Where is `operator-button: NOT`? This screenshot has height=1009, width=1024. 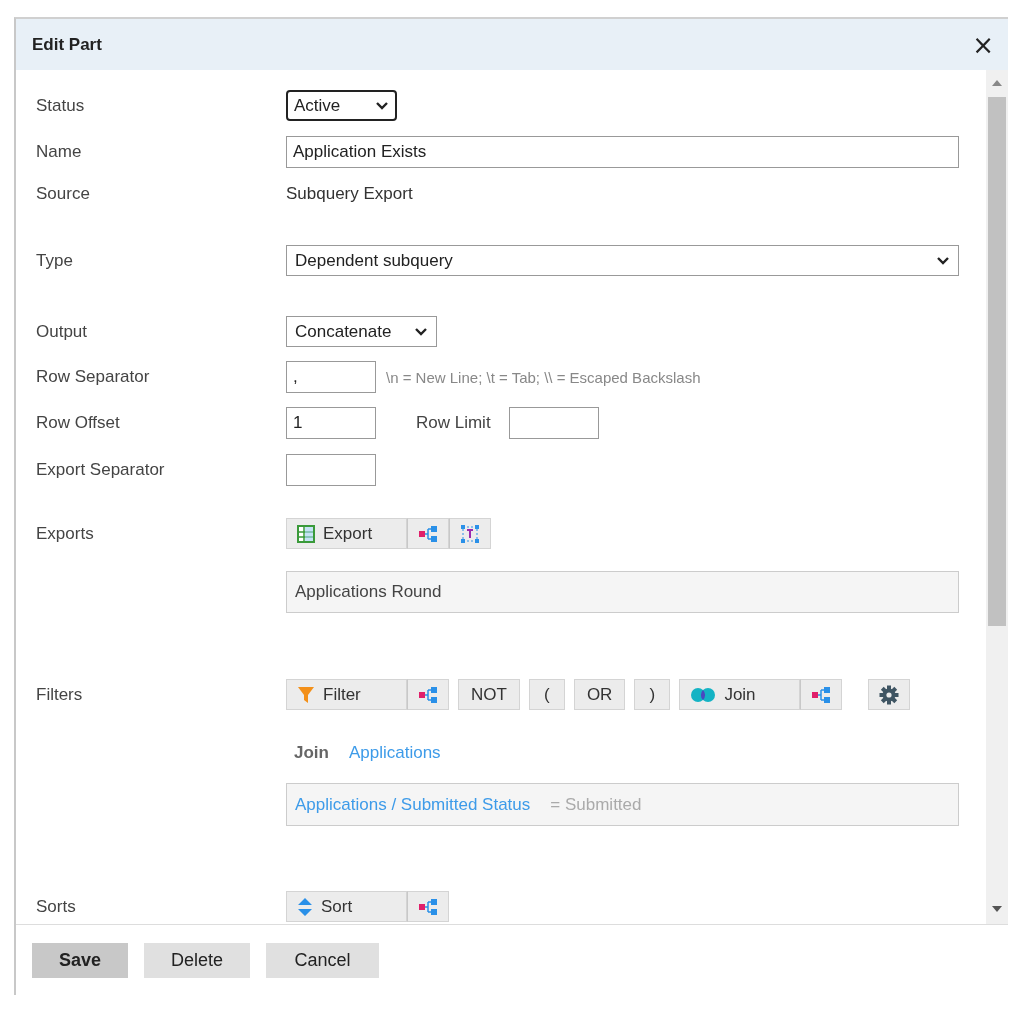
operator-button: NOT is located at coordinates (489, 694).